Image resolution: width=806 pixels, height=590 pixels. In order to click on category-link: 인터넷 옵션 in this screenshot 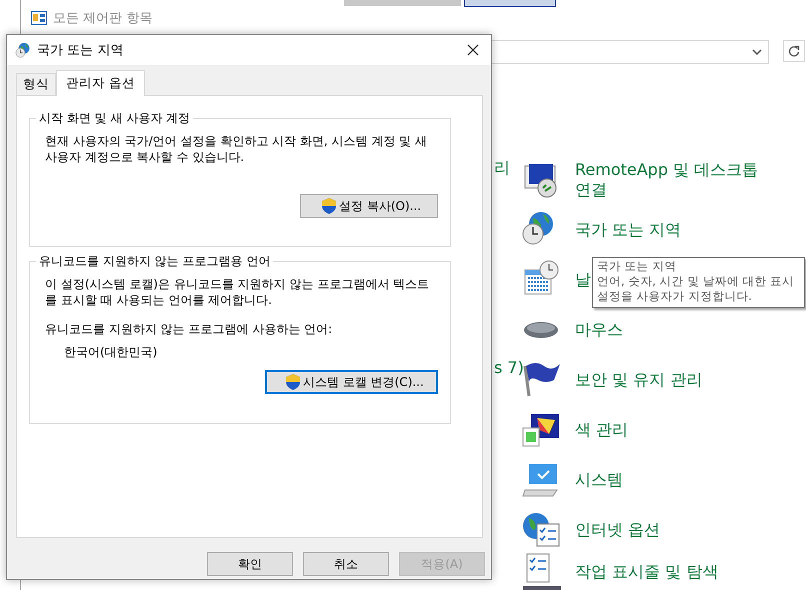, I will do `click(617, 530)`.